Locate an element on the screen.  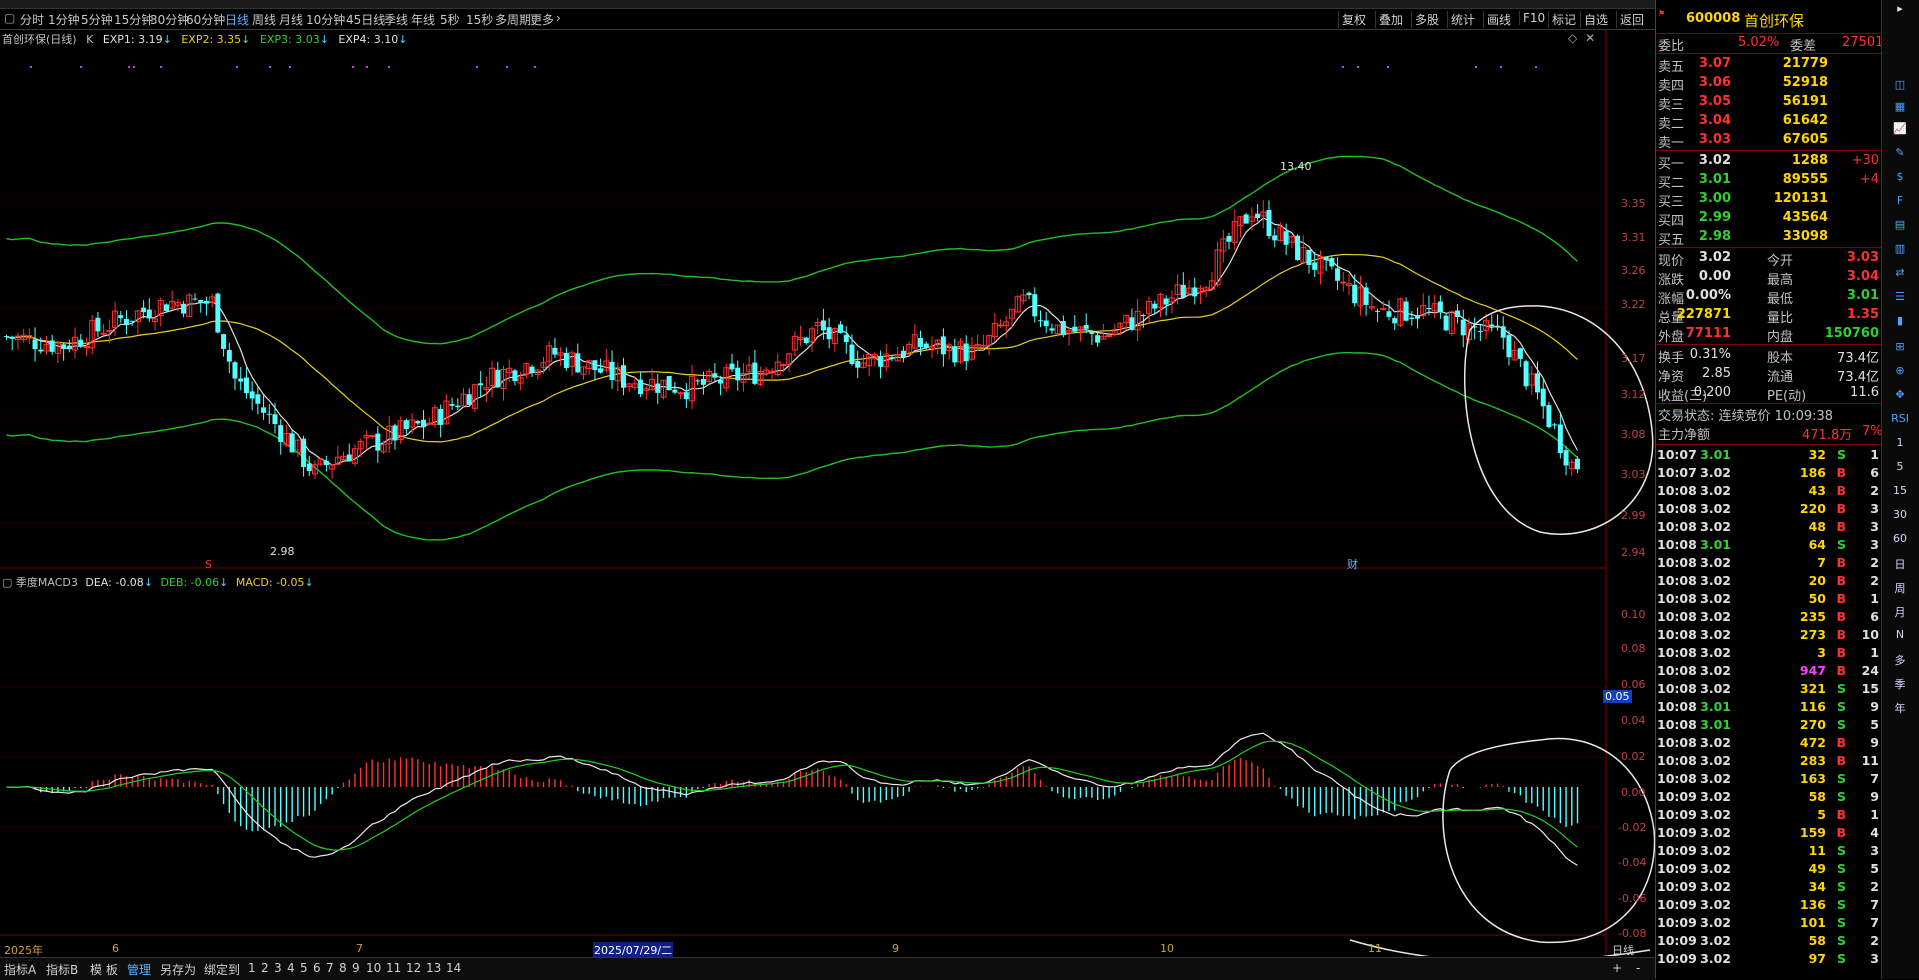
tool-fuquan: 复权 is located at coordinates (1353, 19).